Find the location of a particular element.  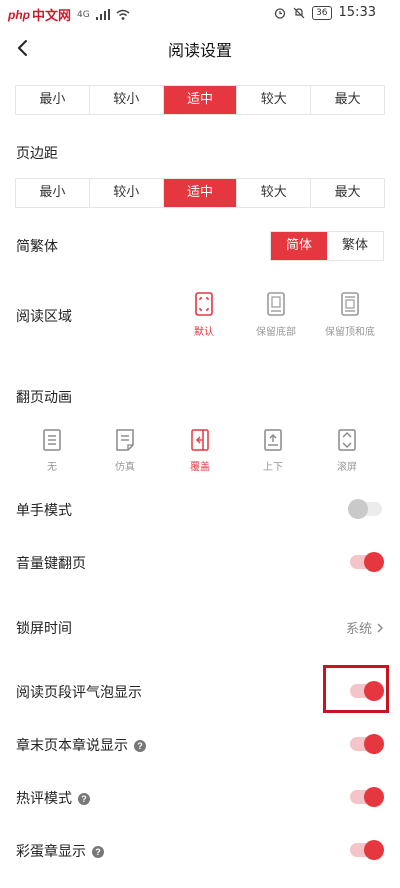

php-cn-logo: php 中文网 is located at coordinates (40, 15).